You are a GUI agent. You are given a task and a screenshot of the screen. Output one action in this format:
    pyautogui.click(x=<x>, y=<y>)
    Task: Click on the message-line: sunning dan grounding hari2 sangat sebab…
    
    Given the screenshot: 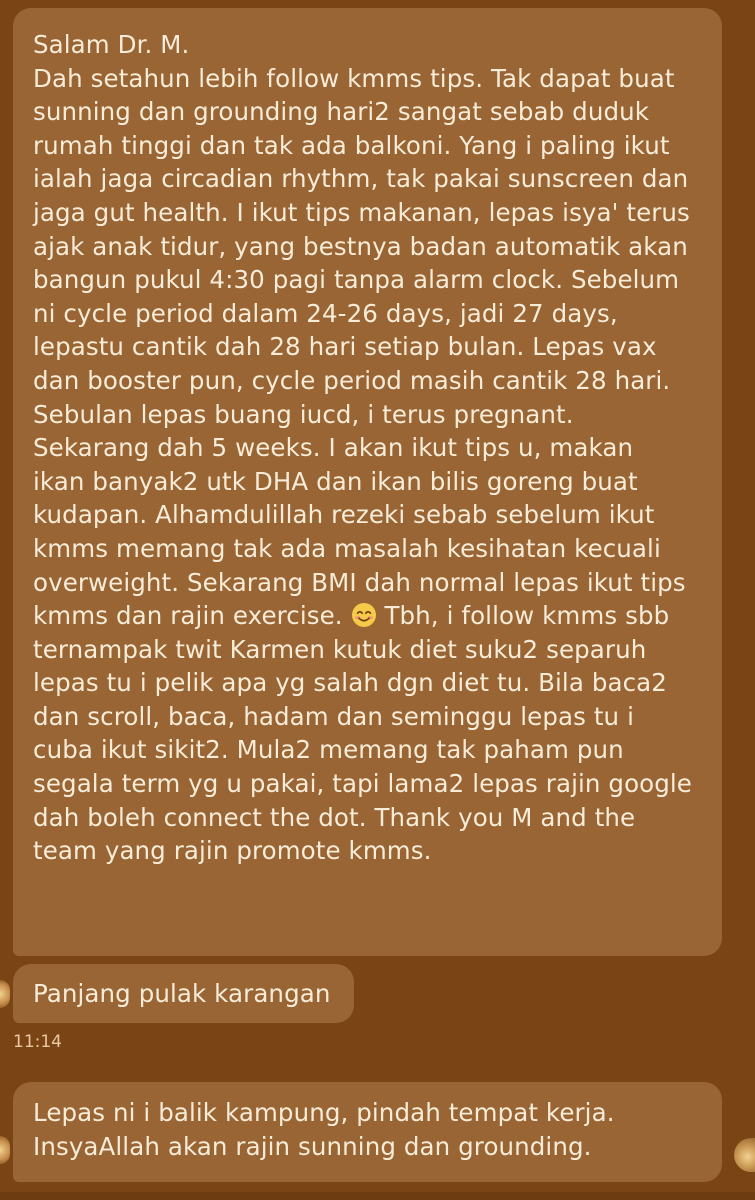 What is the action you would take?
    pyautogui.click(x=341, y=112)
    